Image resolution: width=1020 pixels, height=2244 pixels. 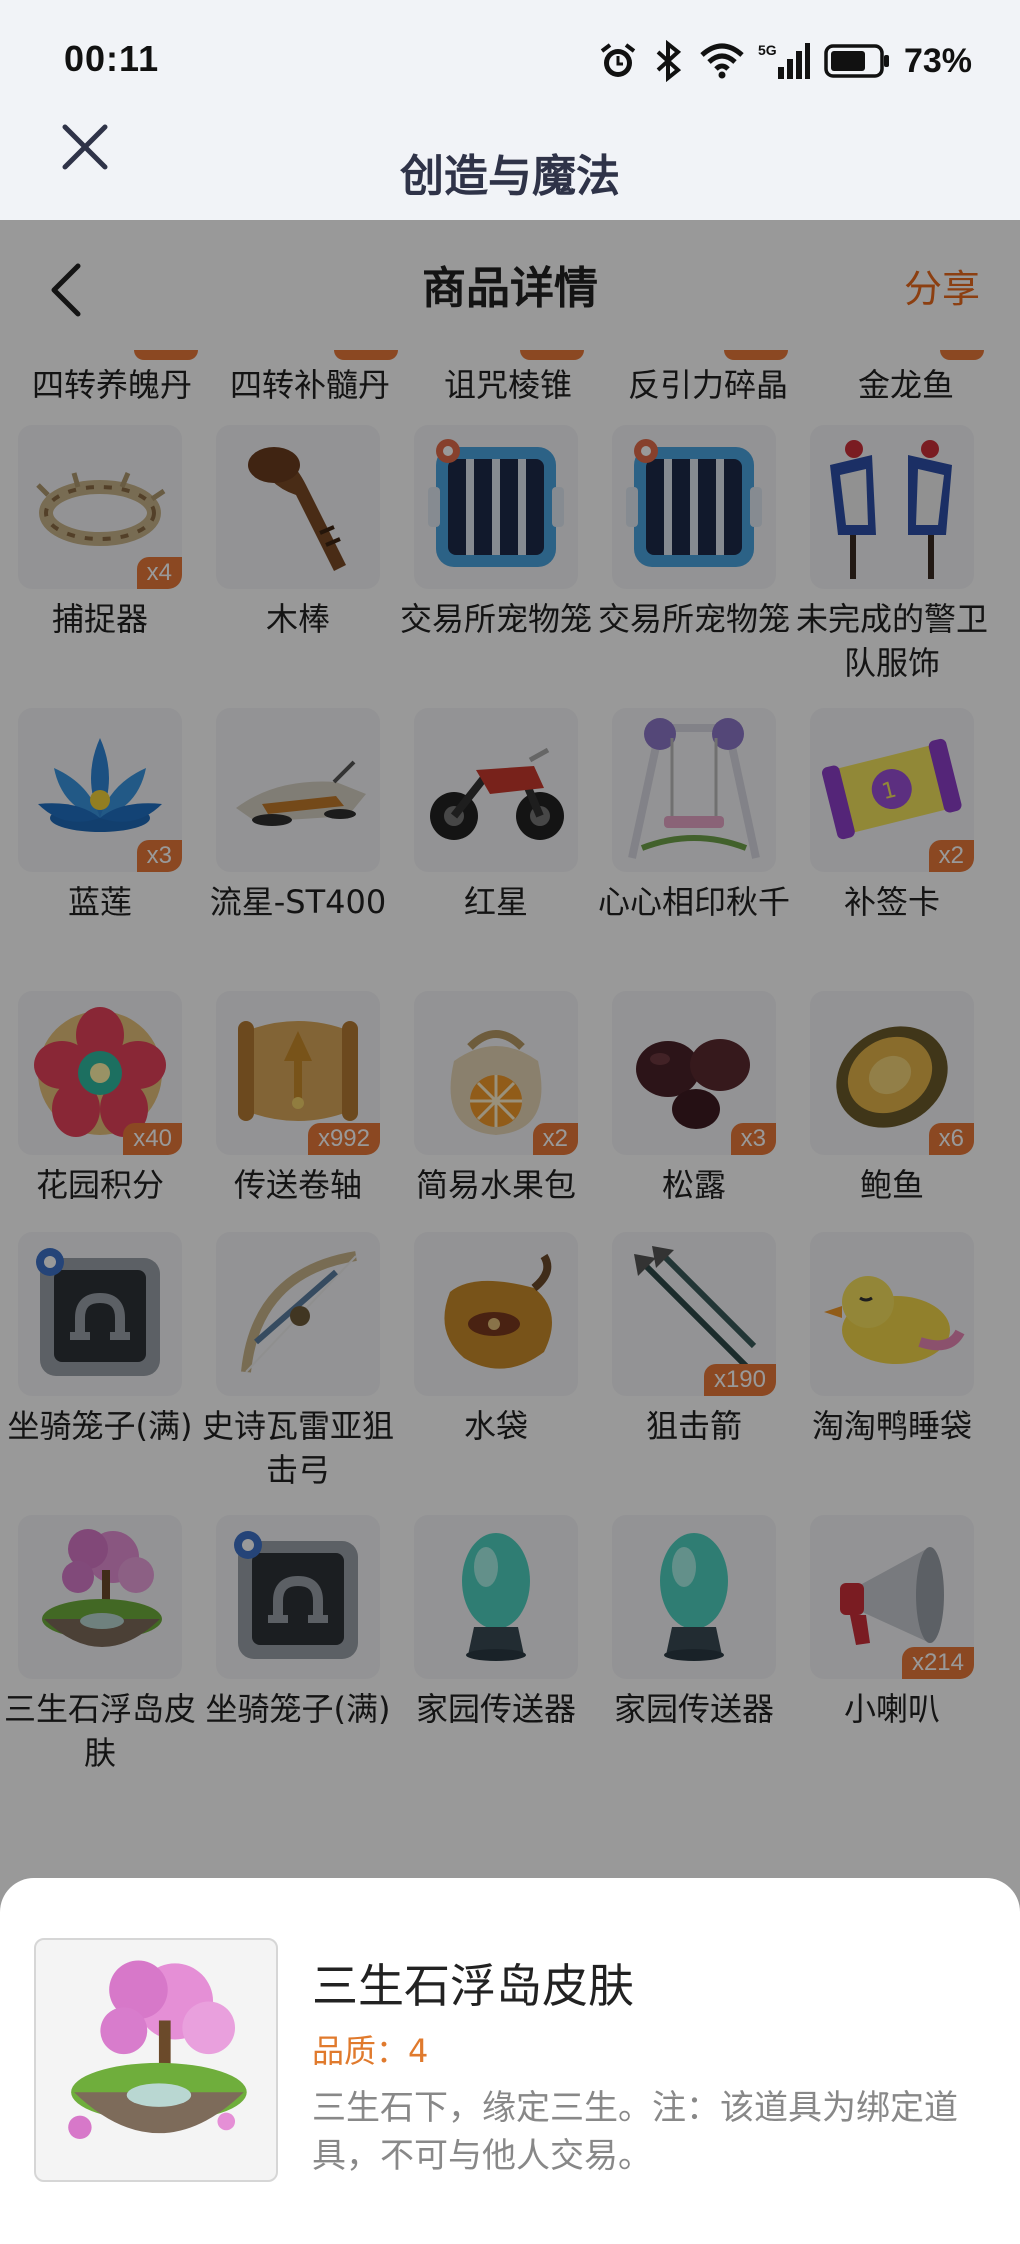 What do you see at coordinates (618, 60) in the screenshot?
I see `alarm-icon` at bounding box center [618, 60].